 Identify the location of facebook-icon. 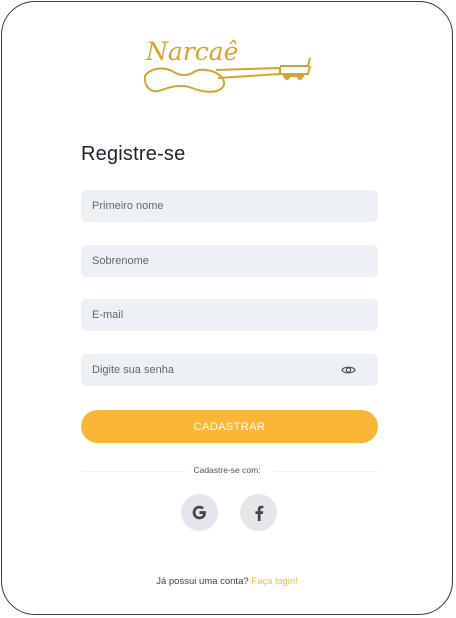
(258, 513).